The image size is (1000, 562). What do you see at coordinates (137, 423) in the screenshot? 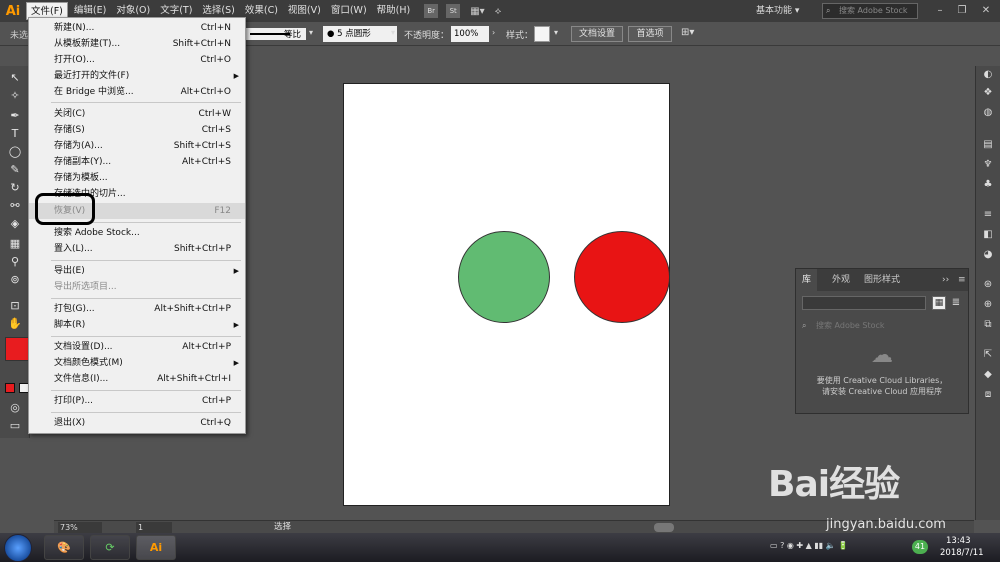
I see `menu-item-exit: 退出(X) Ctrl+Q` at bounding box center [137, 423].